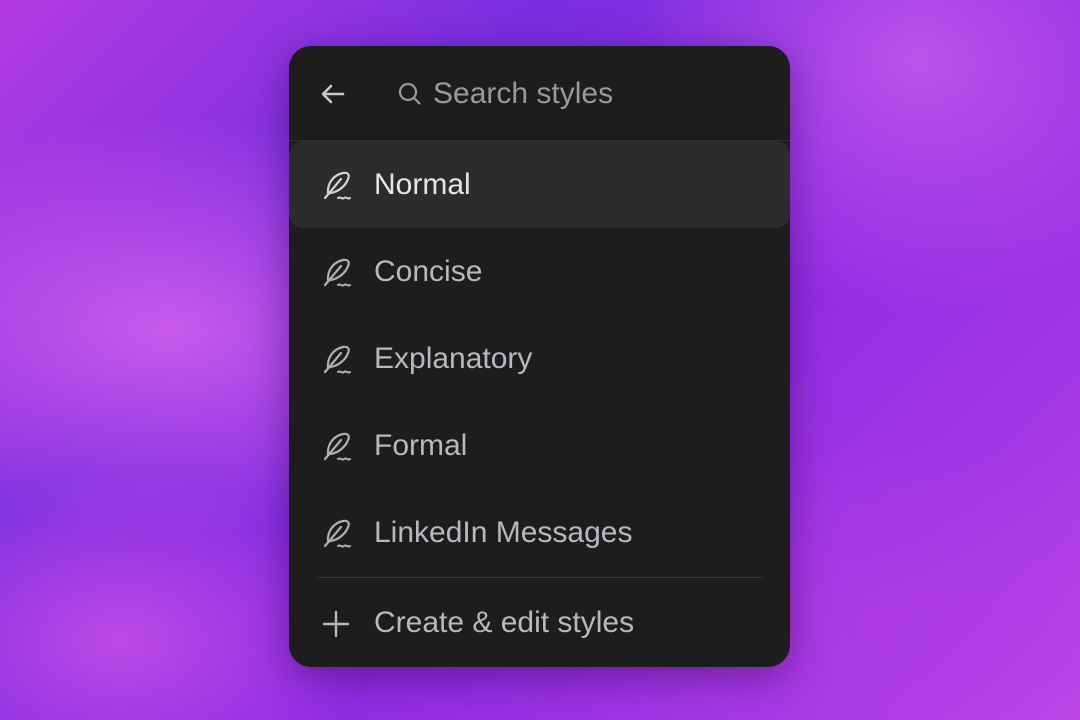  What do you see at coordinates (422, 184) in the screenshot?
I see `style-item-label: Normal` at bounding box center [422, 184].